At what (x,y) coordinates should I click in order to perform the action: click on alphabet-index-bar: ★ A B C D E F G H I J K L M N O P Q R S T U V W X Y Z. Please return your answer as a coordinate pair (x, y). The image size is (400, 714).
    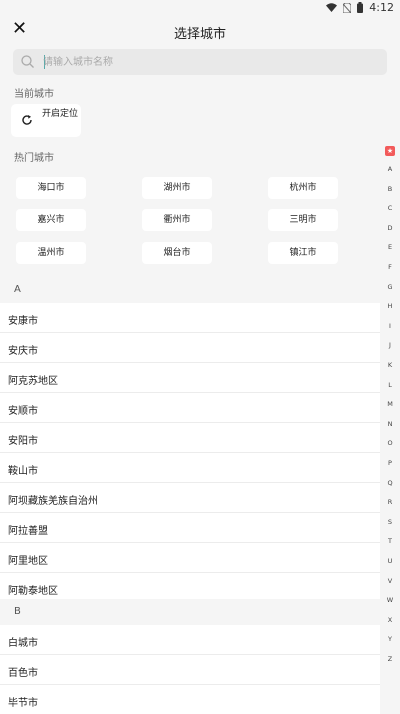
    Looking at the image, I should click on (390, 407).